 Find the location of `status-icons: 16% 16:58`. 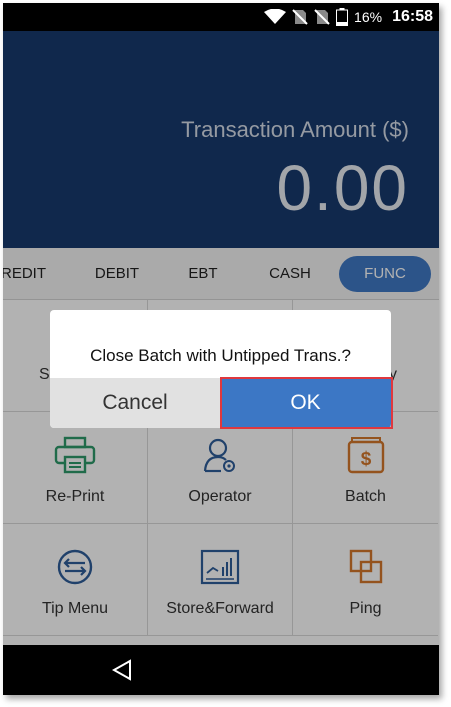

status-icons: 16% 16:58 is located at coordinates (348, 17).